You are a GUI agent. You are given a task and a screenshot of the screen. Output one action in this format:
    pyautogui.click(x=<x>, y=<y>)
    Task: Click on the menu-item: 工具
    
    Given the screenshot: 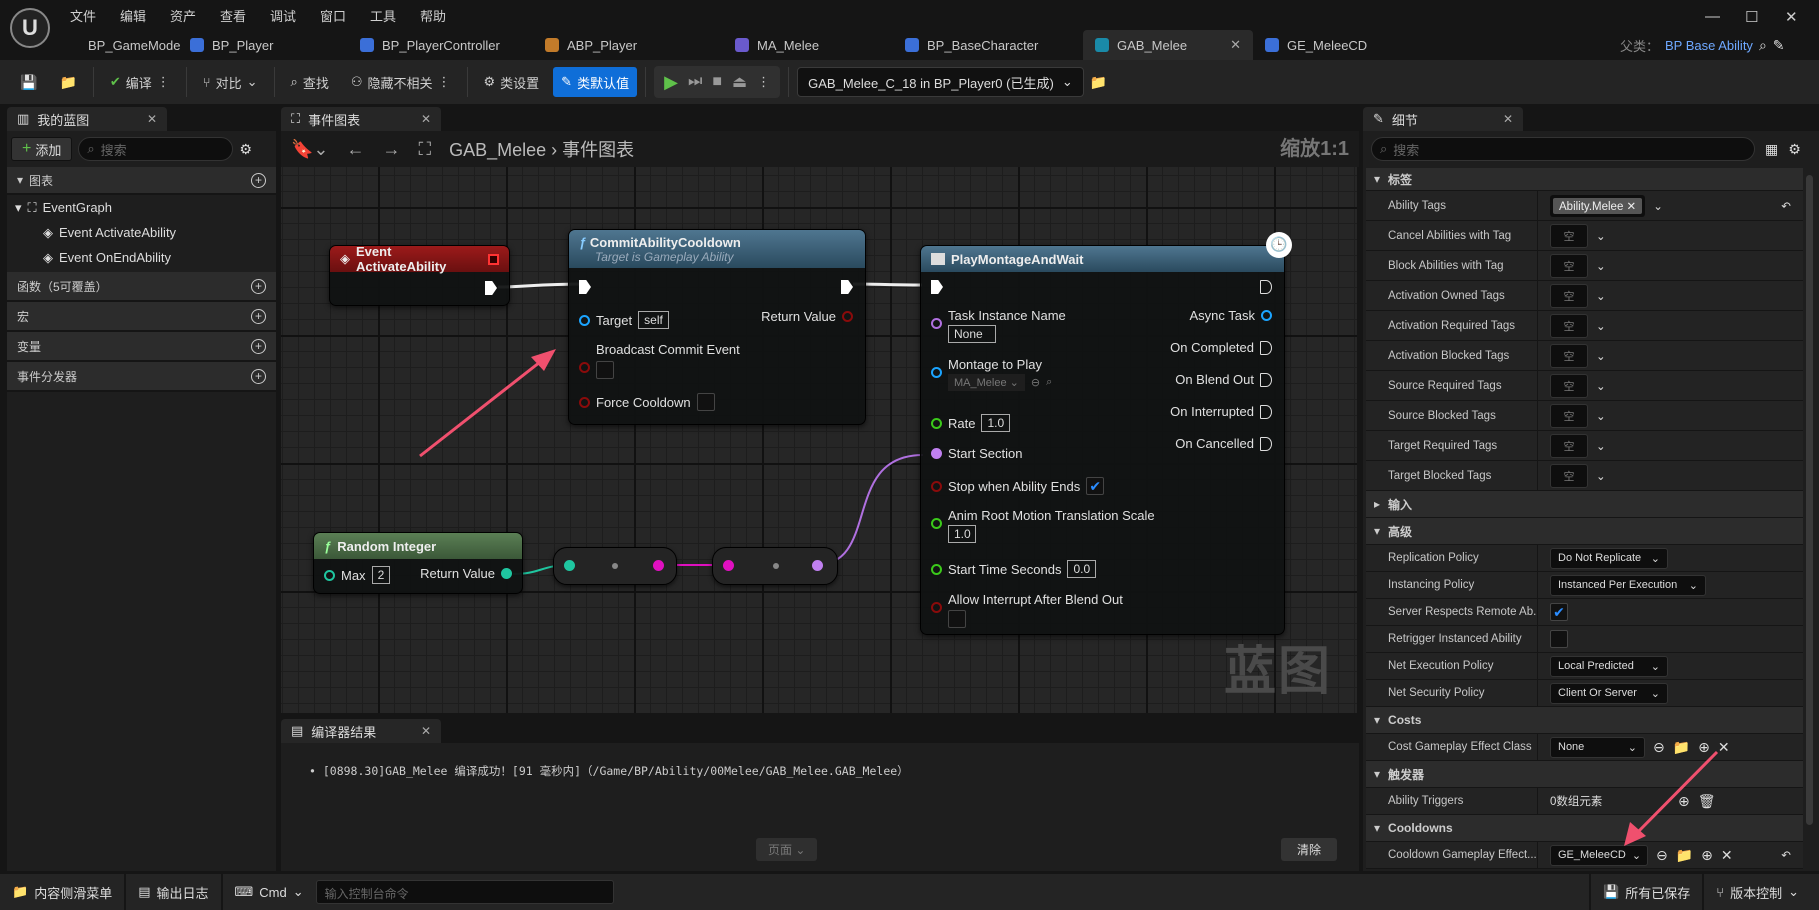 What is the action you would take?
    pyautogui.click(x=395, y=15)
    